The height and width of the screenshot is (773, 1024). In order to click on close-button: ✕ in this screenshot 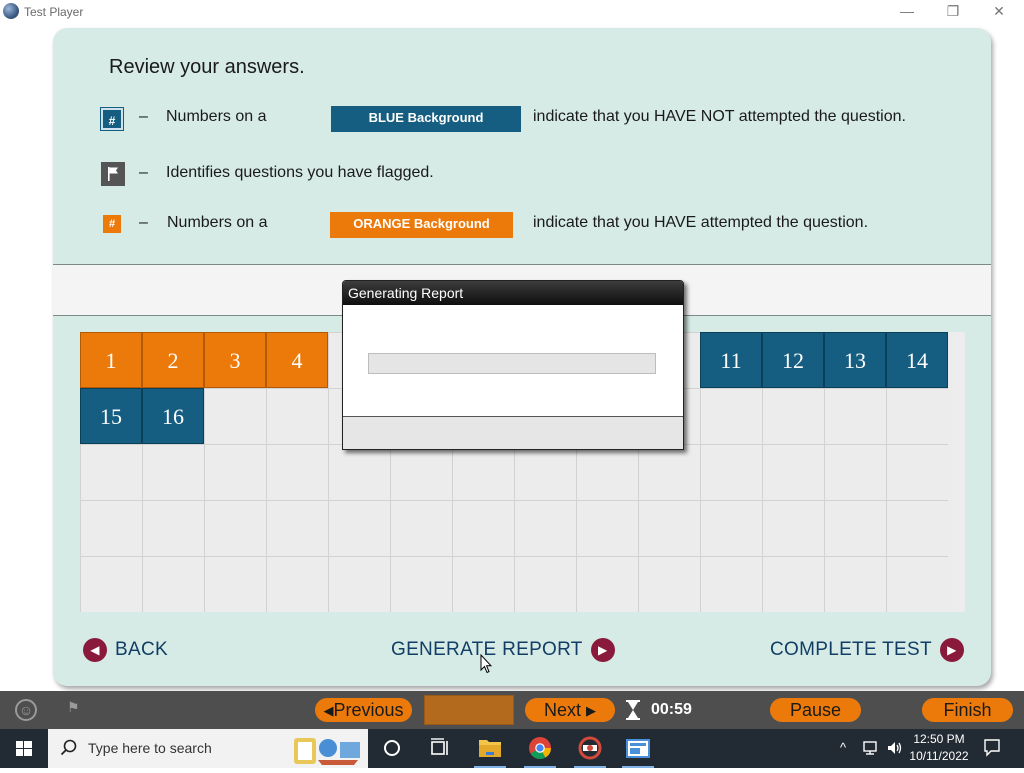, I will do `click(999, 12)`.